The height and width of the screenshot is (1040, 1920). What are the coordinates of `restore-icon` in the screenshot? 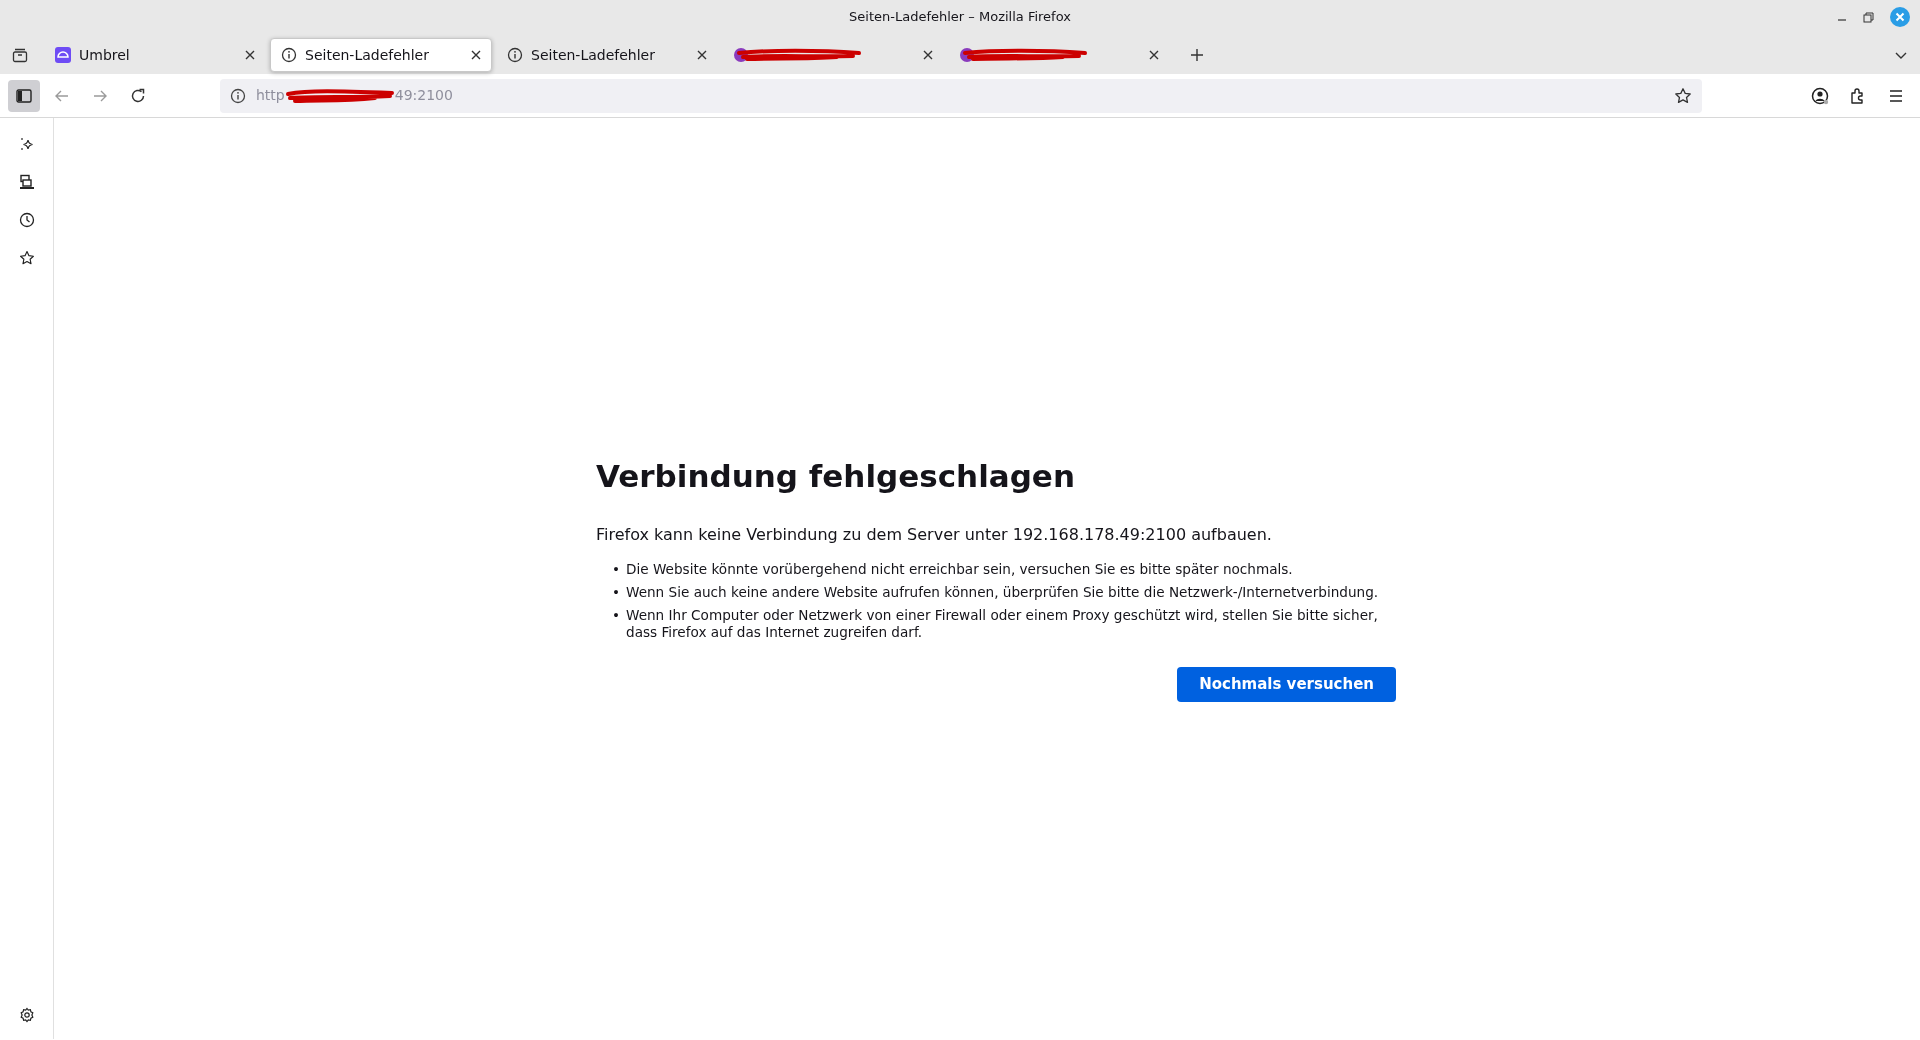 It's located at (1868, 17).